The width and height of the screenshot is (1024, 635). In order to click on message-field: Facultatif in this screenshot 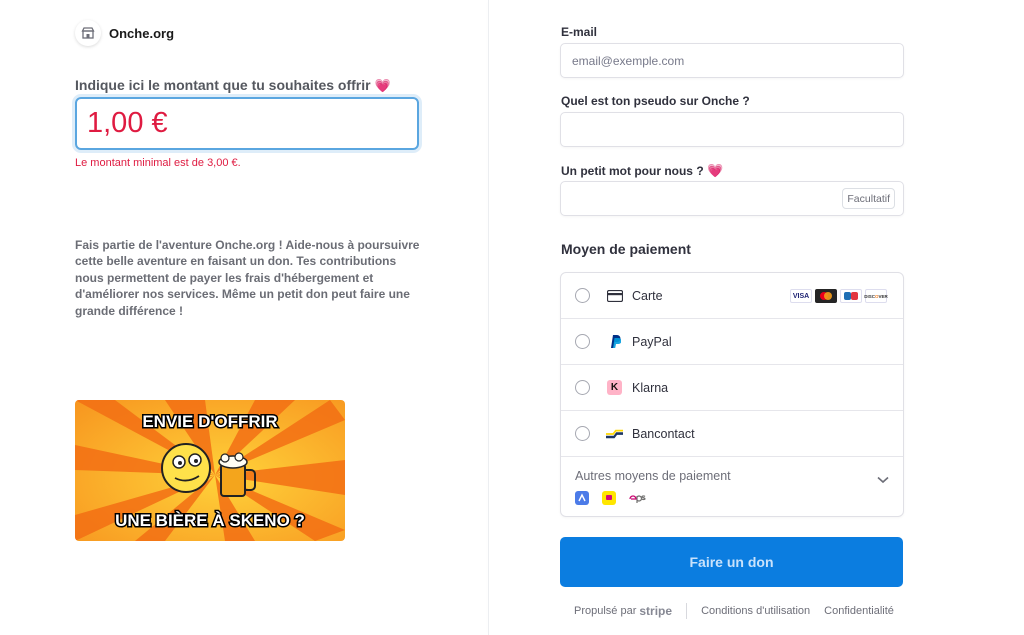, I will do `click(732, 198)`.